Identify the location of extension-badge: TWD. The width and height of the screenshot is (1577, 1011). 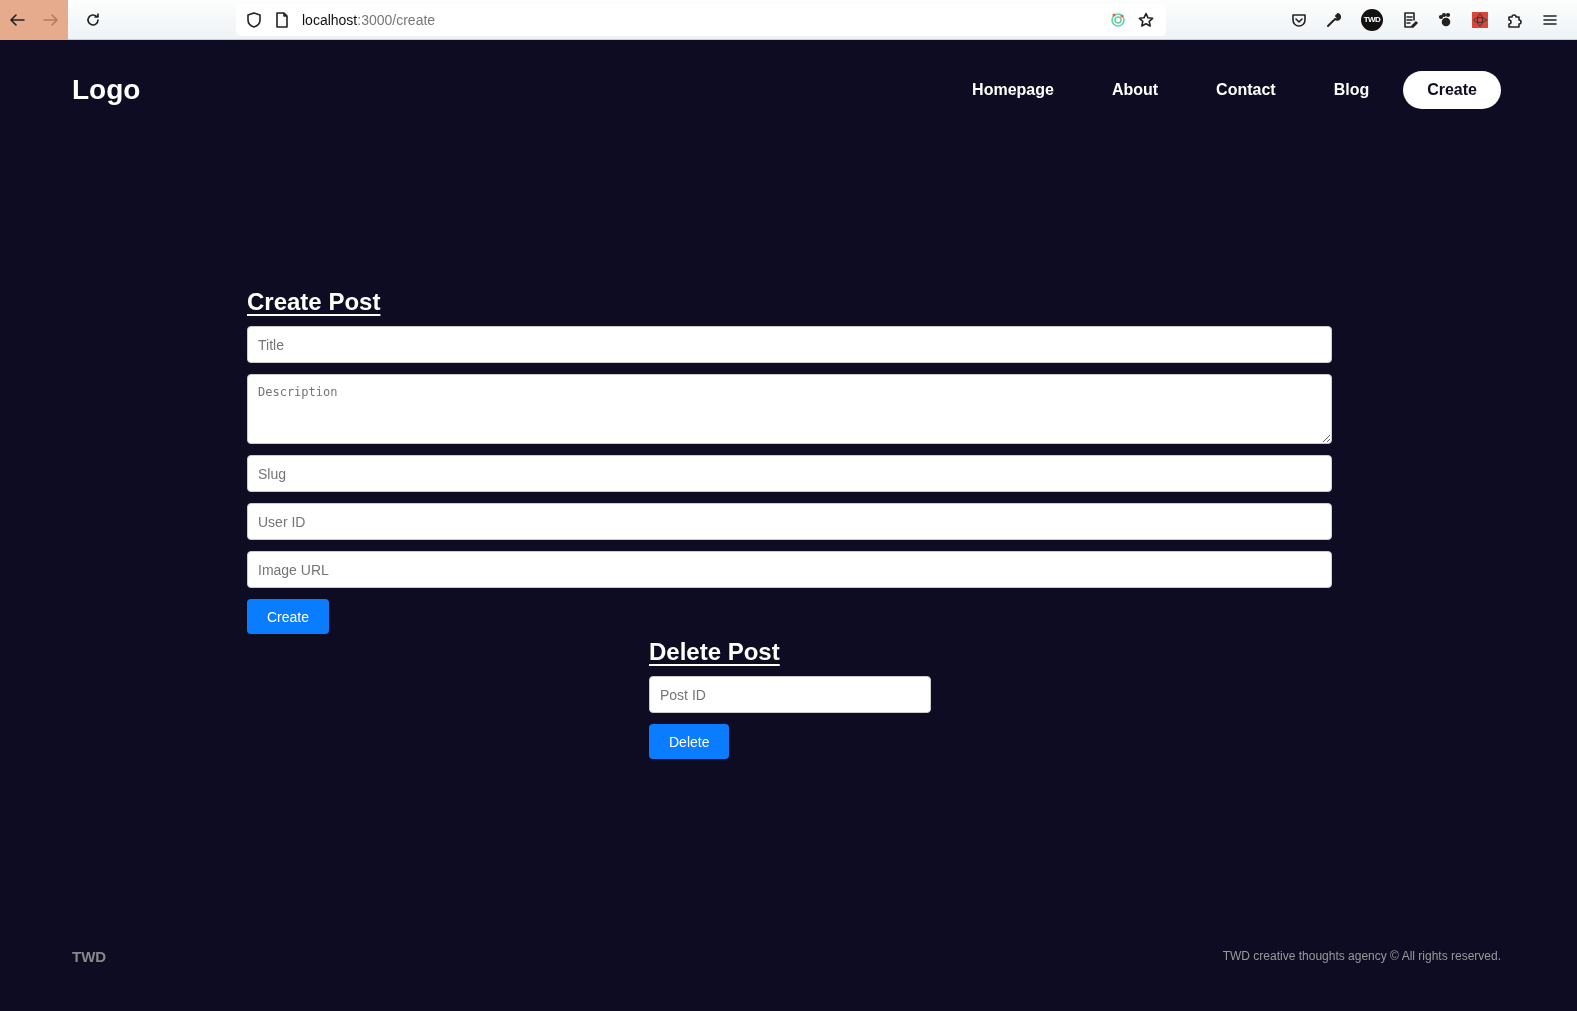
(1372, 19).